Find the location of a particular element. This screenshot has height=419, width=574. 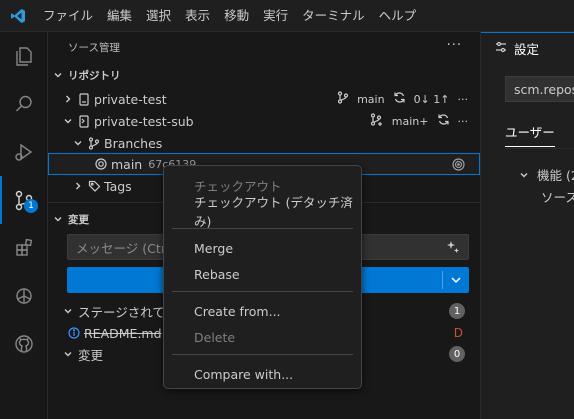

menu-edit: 編集 is located at coordinates (119, 16).